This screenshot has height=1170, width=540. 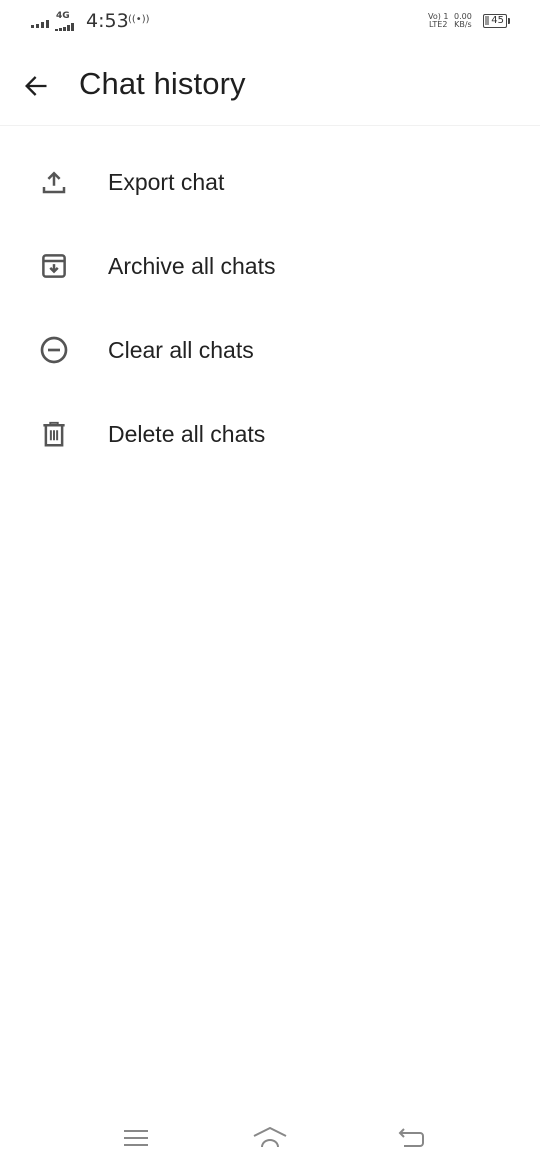 I want to click on back-button, so click(x=36, y=86).